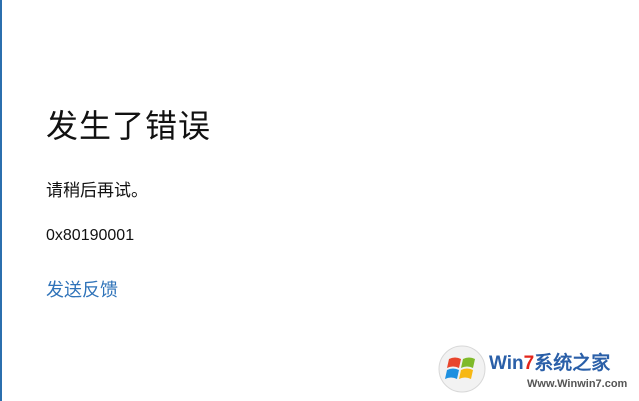 The width and height of the screenshot is (639, 401). What do you see at coordinates (1, 200) in the screenshot?
I see `window-left-border` at bounding box center [1, 200].